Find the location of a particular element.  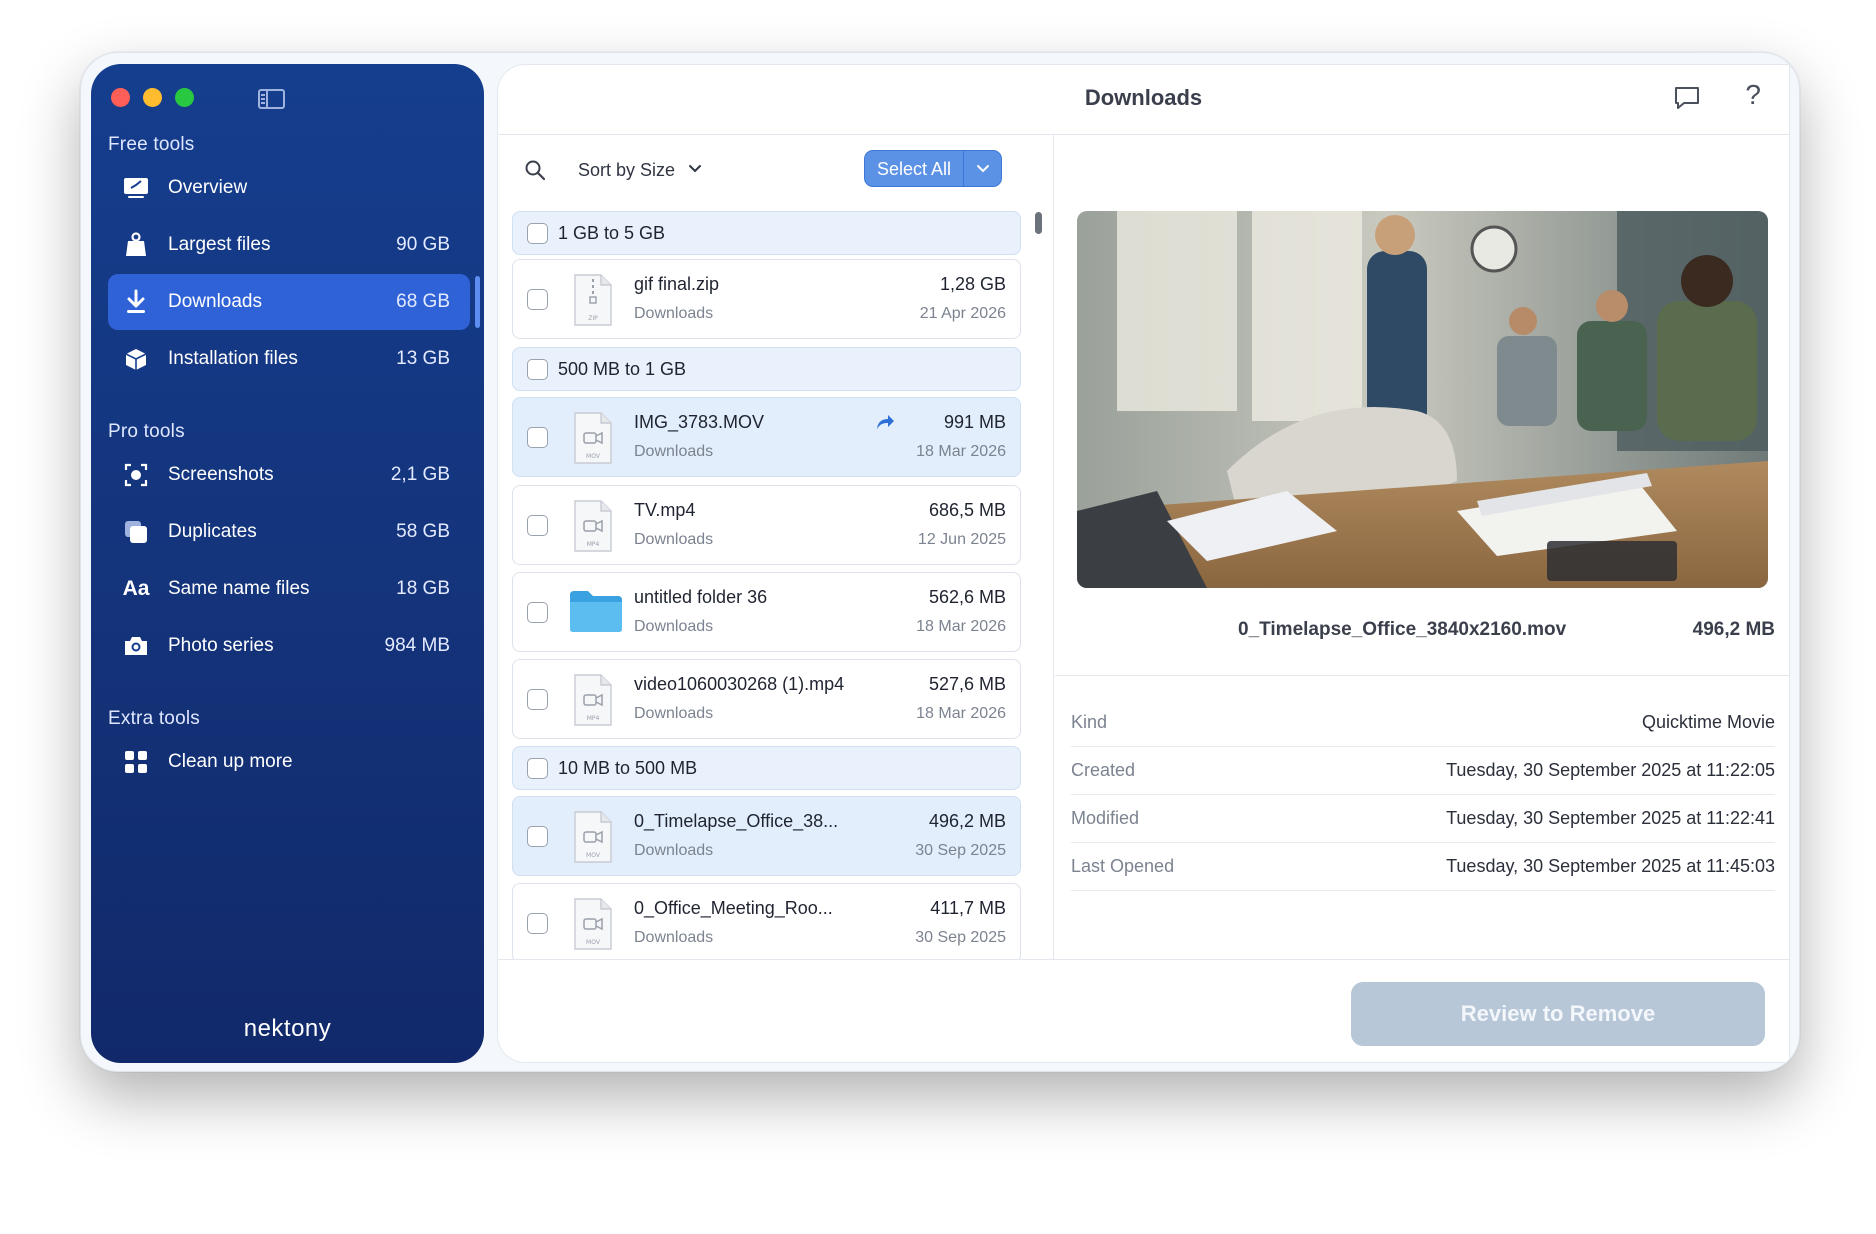

sort-dropdown: Sort by Size is located at coordinates (626, 170).